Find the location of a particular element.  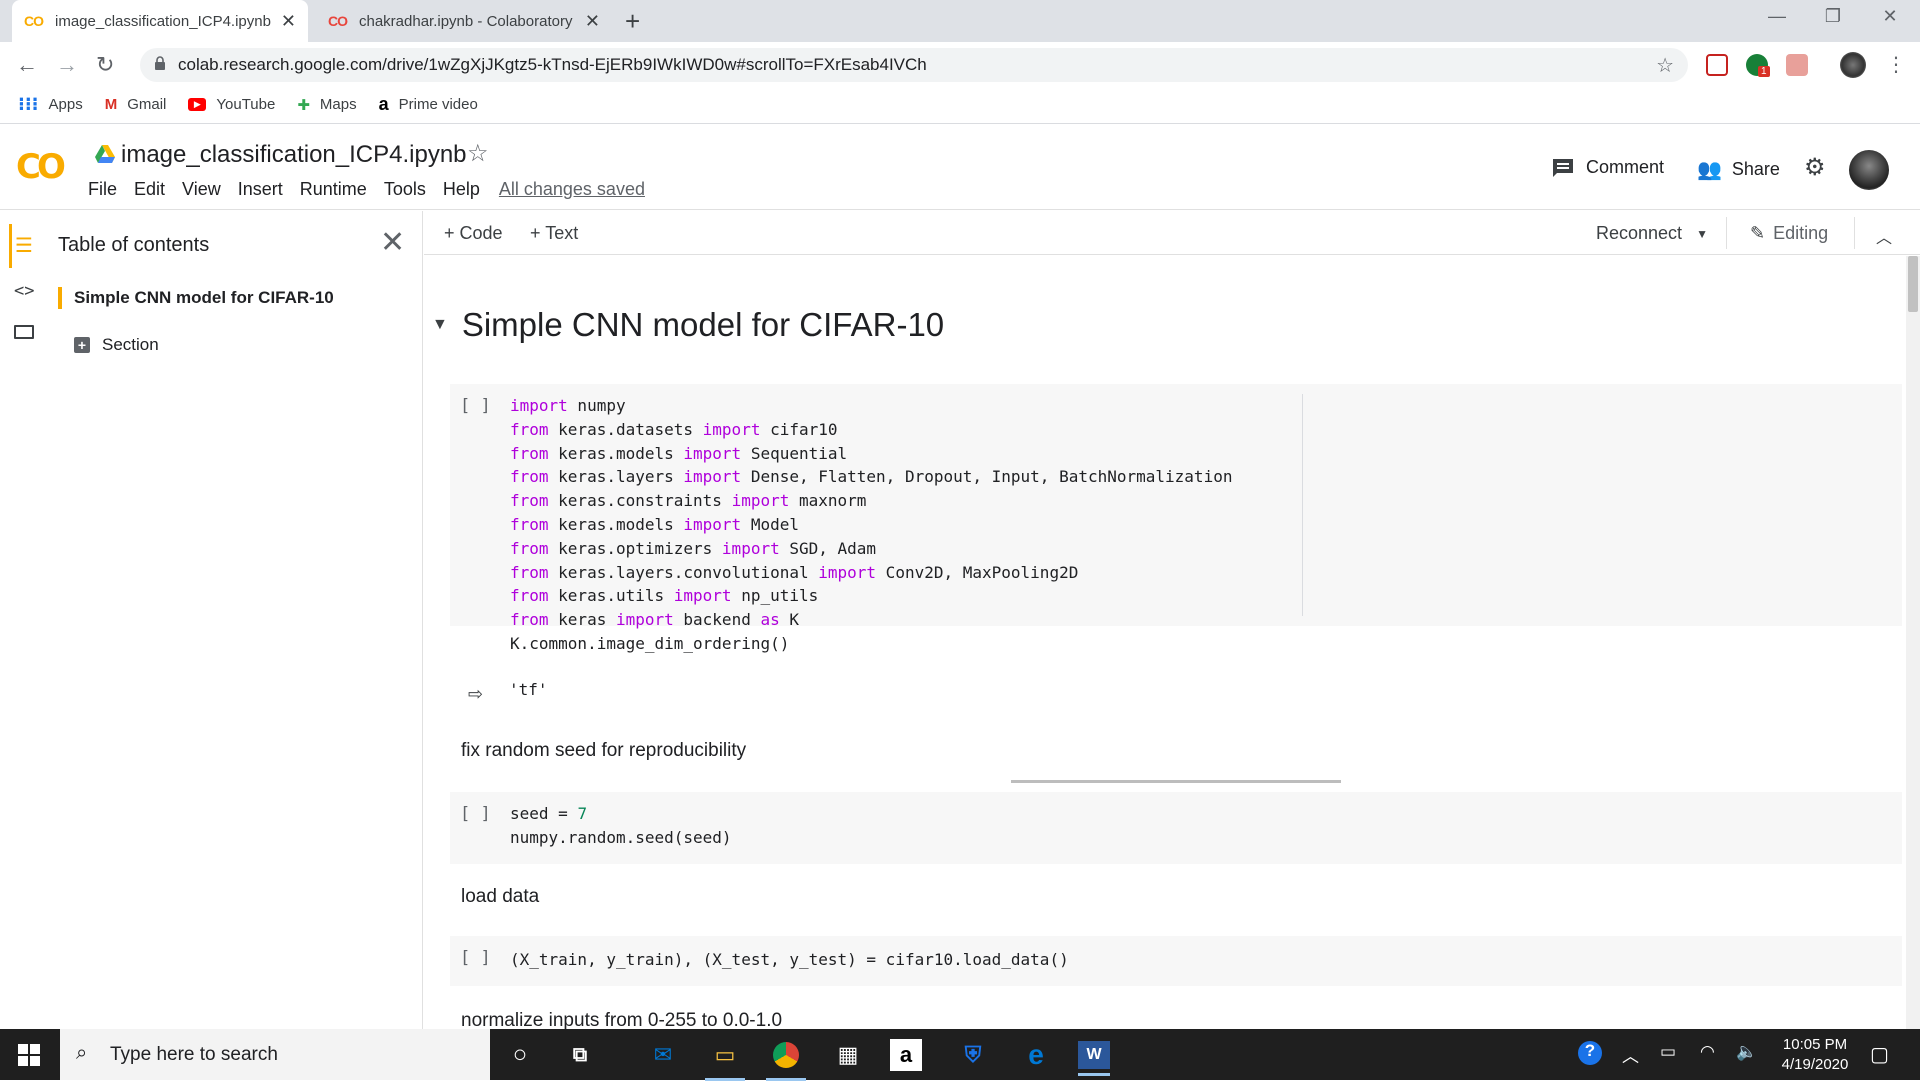

amazon-app-icon: a is located at coordinates (906, 1055).